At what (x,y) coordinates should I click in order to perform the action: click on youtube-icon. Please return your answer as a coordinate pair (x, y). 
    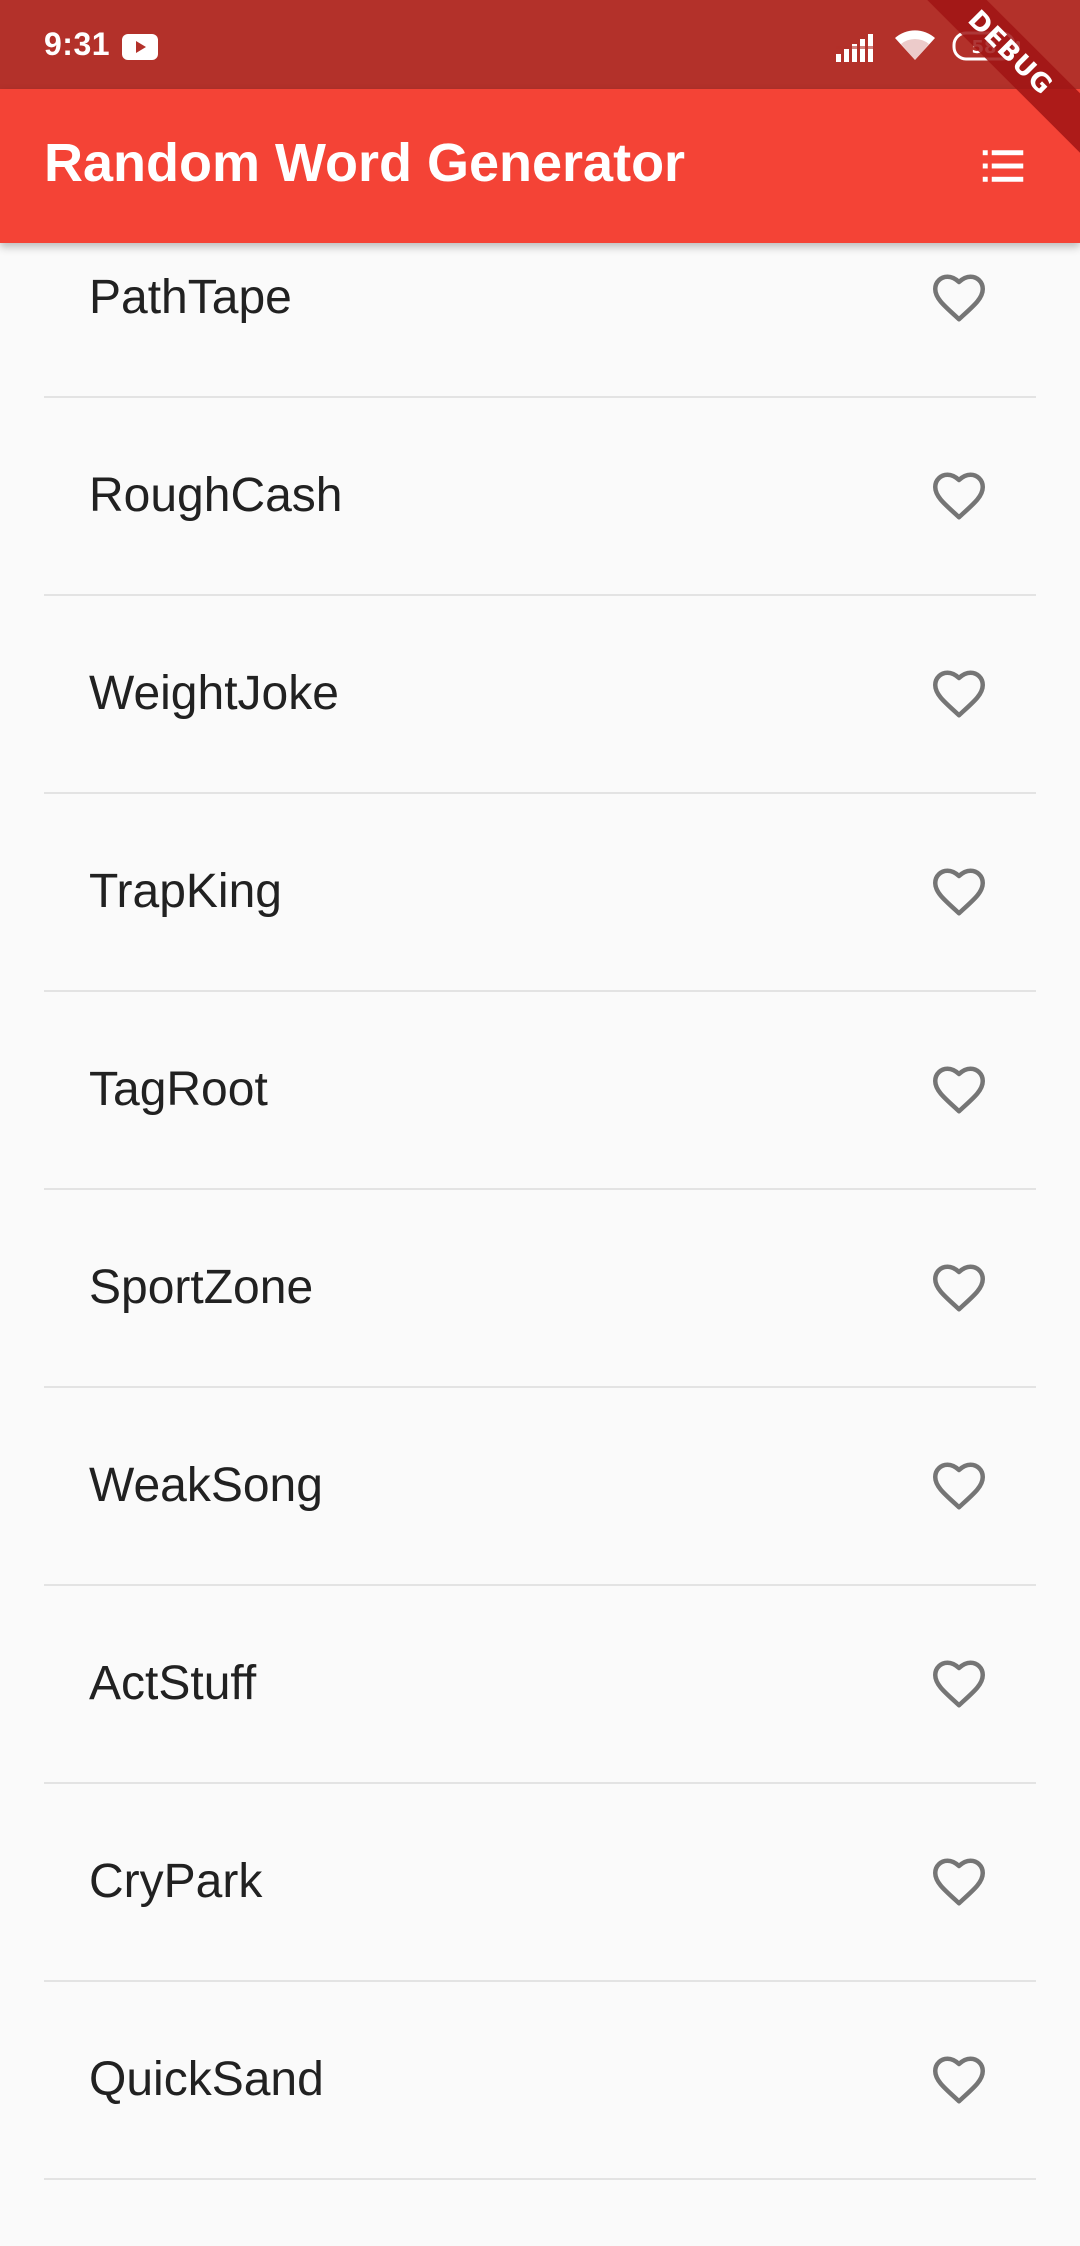
    Looking at the image, I should click on (140, 47).